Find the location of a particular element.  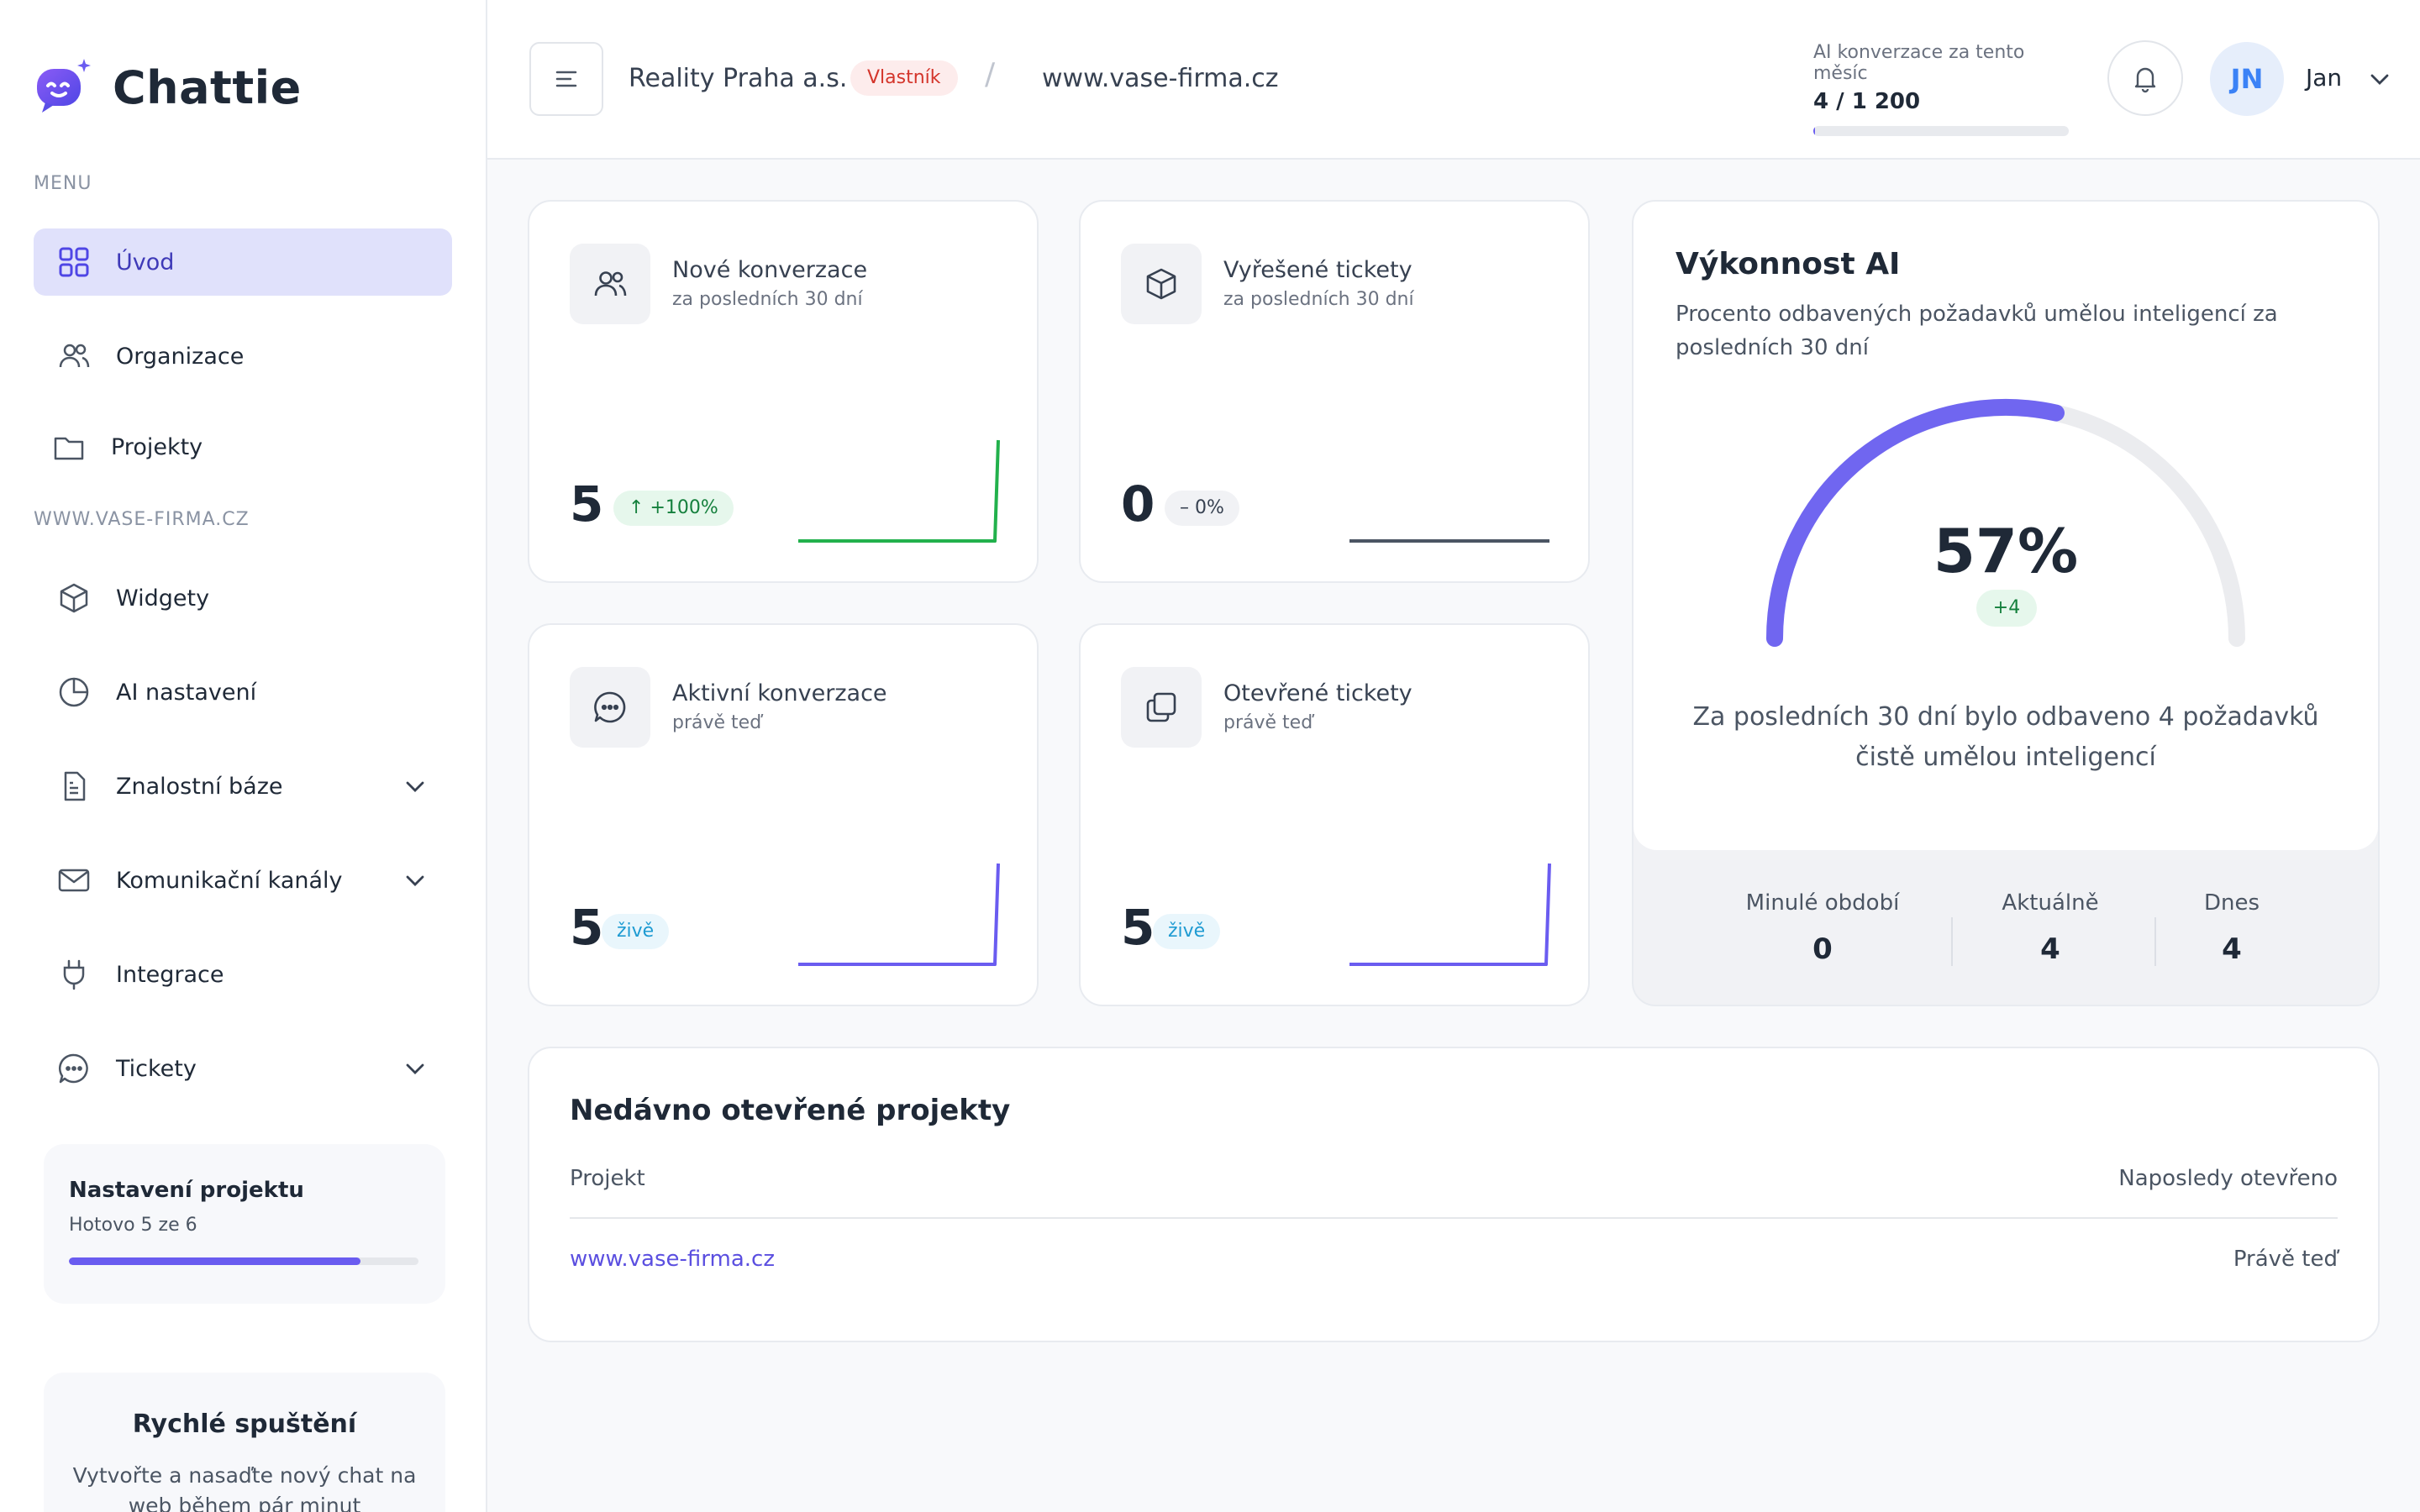

document-icon is located at coordinates (74, 786).